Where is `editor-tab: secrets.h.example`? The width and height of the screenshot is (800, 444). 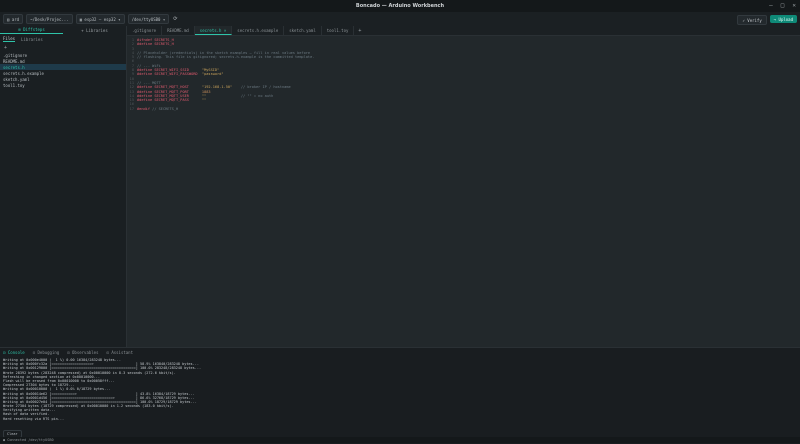 editor-tab: secrets.h.example is located at coordinates (258, 30).